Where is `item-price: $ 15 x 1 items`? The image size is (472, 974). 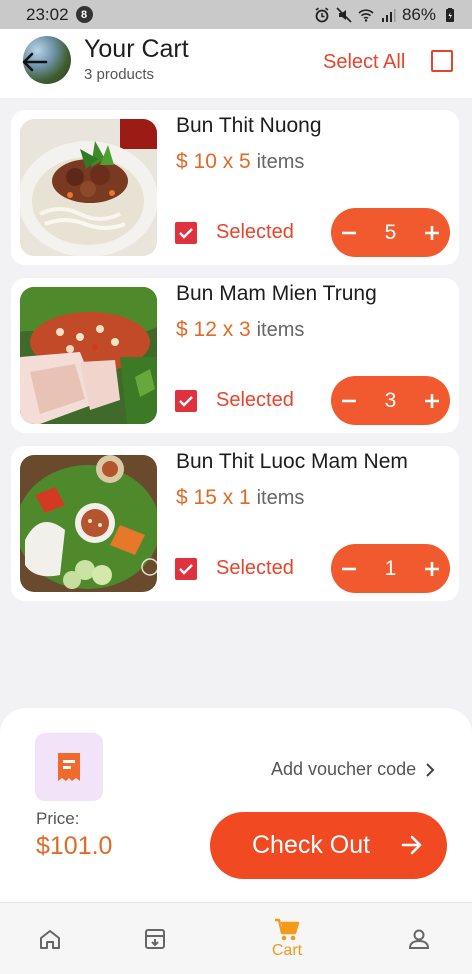
item-price: $ 15 x 1 items is located at coordinates (240, 498).